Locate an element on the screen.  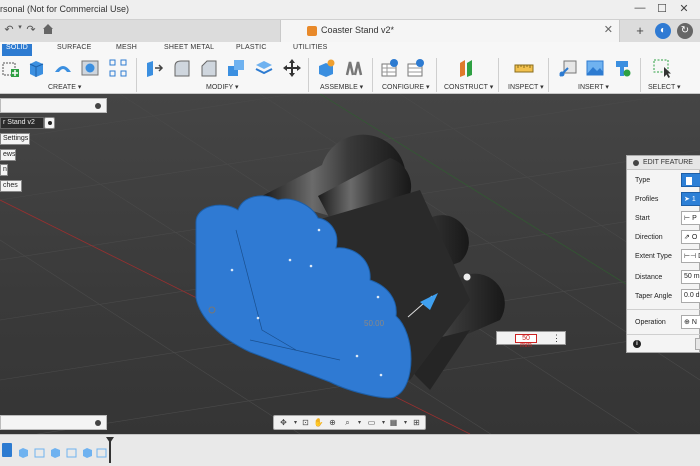
profiles-label: Profiles is located at coordinates (647, 199).